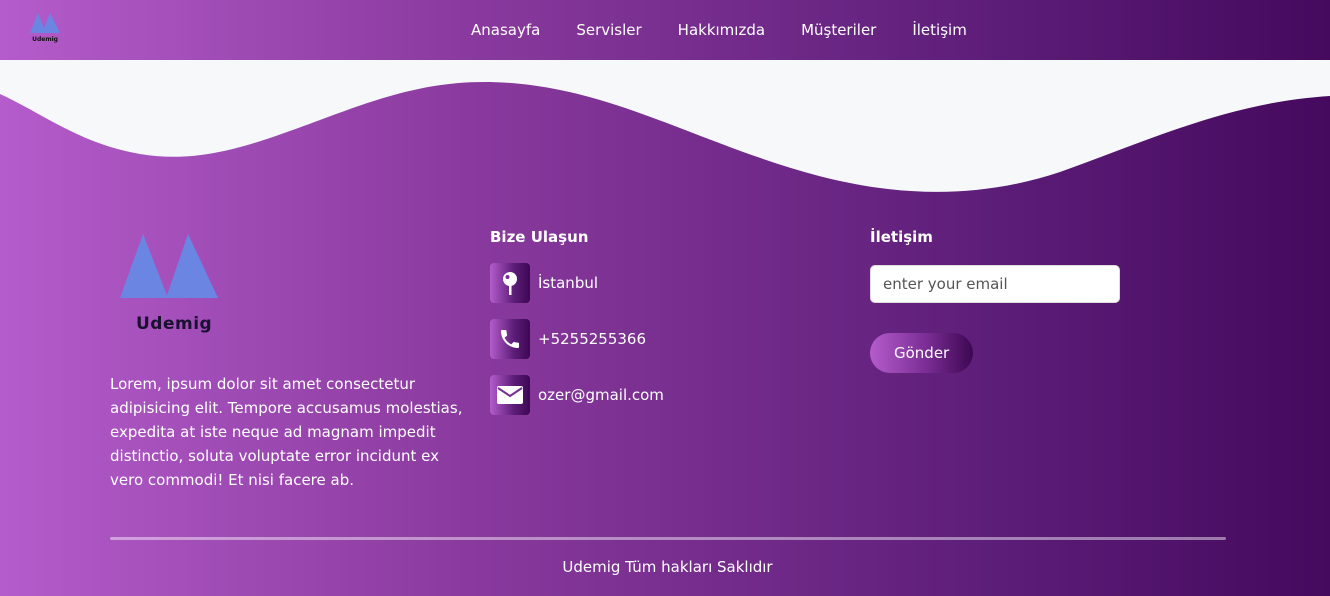  What do you see at coordinates (838, 30) in the screenshot?
I see `nav-link-customers: Müşteriler` at bounding box center [838, 30].